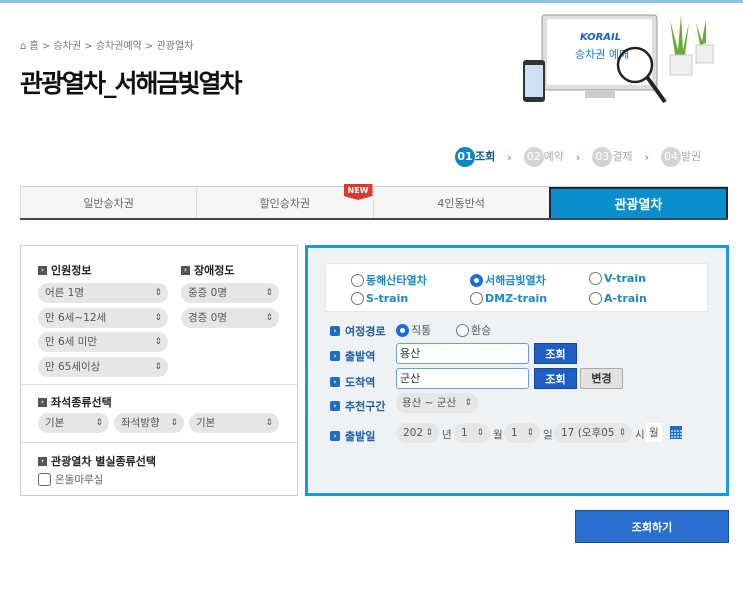 Image resolution: width=743 pixels, height=594 pixels. I want to click on senior-select: 만 65세이상 ⇕, so click(103, 367).